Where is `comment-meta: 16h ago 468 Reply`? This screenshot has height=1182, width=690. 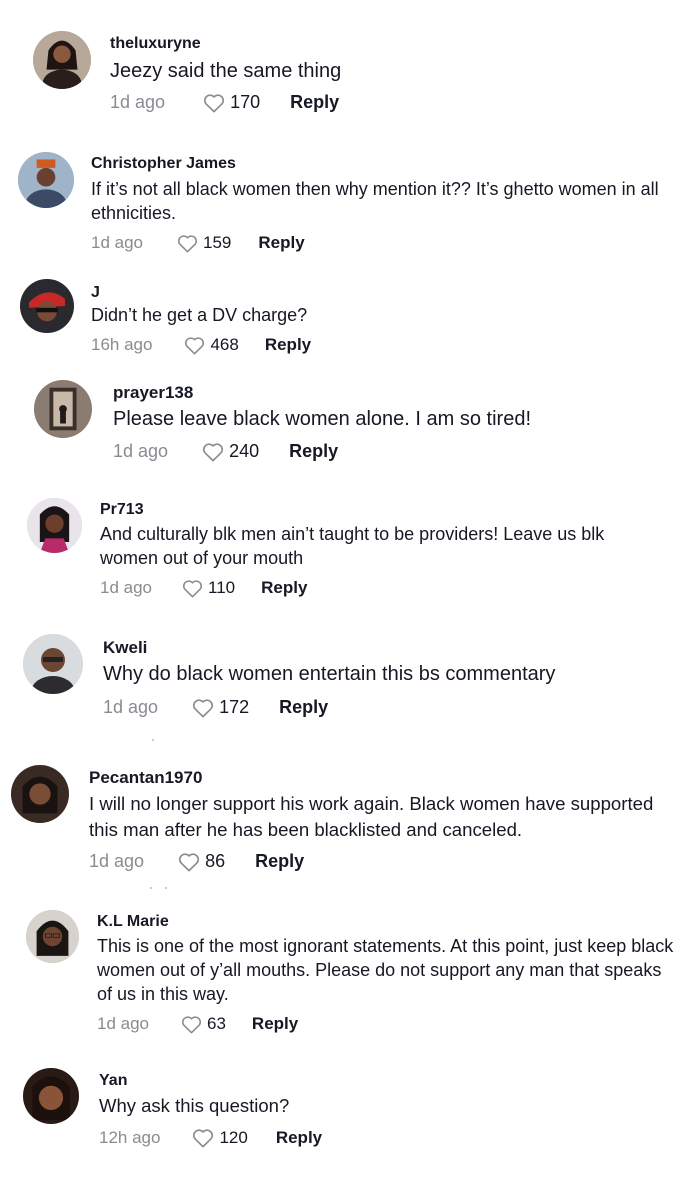
comment-meta: 16h ago 468 Reply is located at coordinates (201, 345).